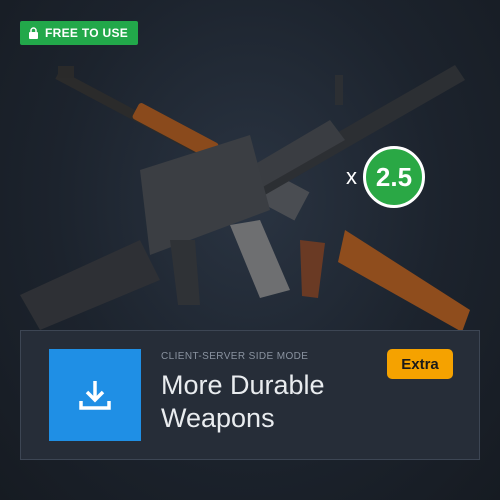 The width and height of the screenshot is (500, 500). I want to click on multiplier-value: 2.5, so click(394, 176).